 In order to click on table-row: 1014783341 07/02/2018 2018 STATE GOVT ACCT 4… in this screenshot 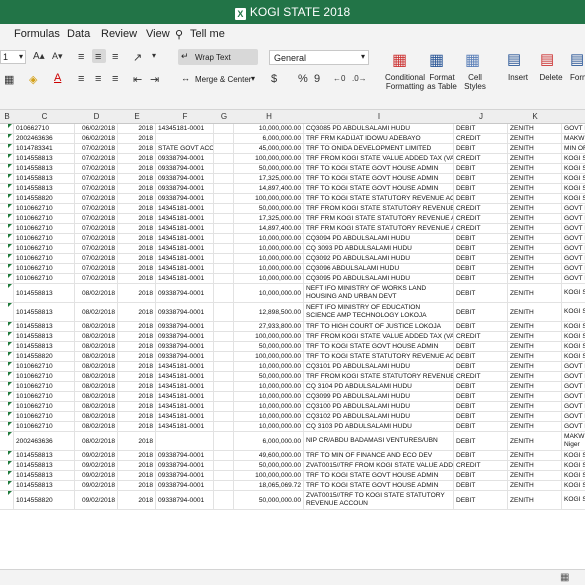, I will do `click(292, 149)`.